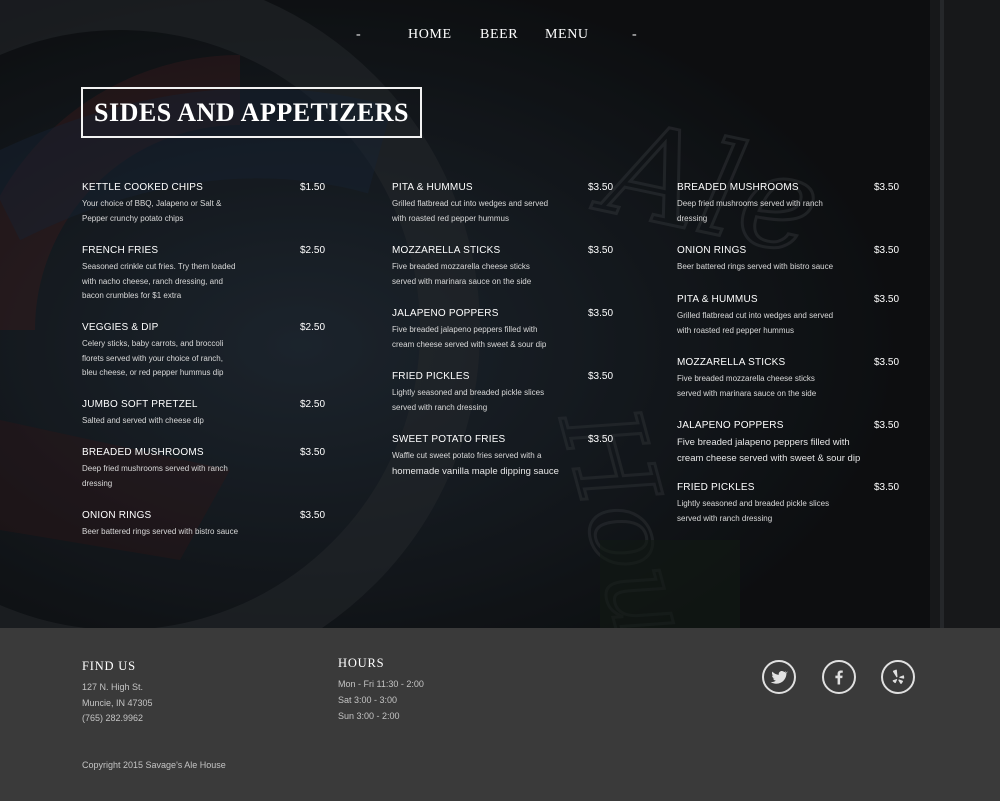  I want to click on hours-saturday: Sat 3:00 - 3:00, so click(368, 700).